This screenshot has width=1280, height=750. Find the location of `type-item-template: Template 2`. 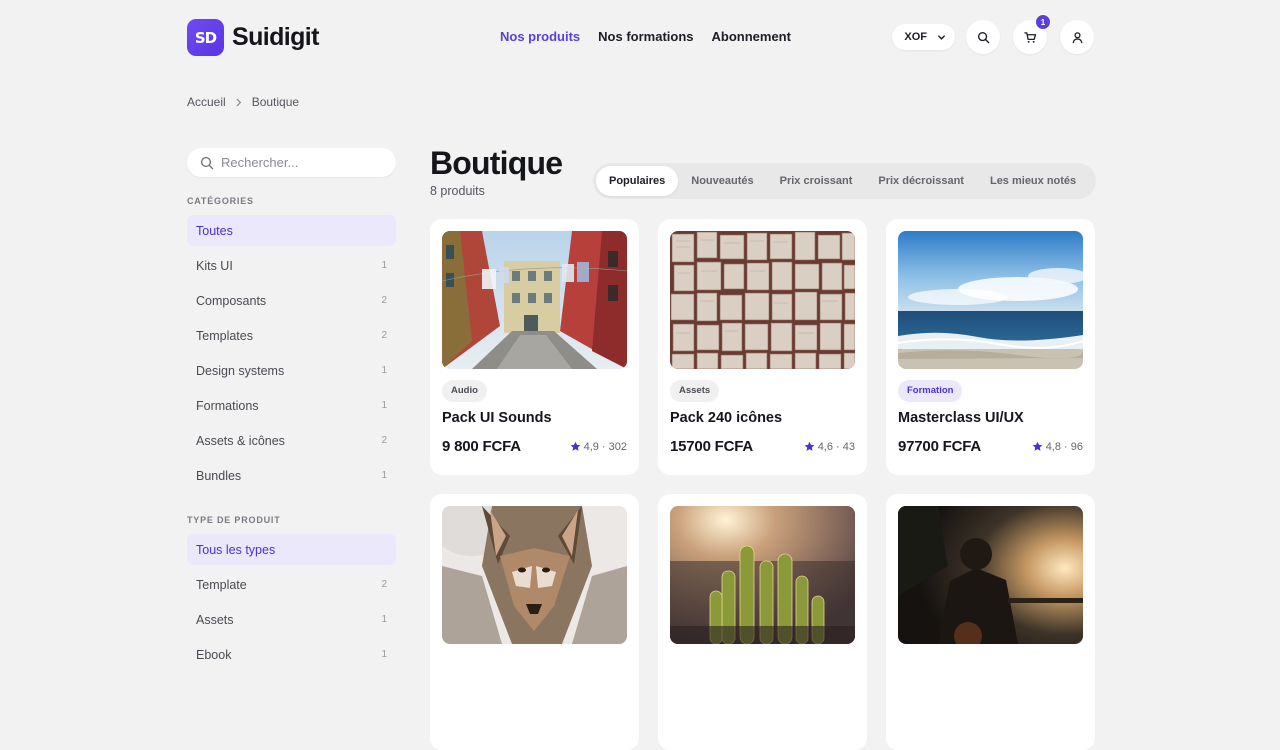

type-item-template: Template 2 is located at coordinates (291, 584).